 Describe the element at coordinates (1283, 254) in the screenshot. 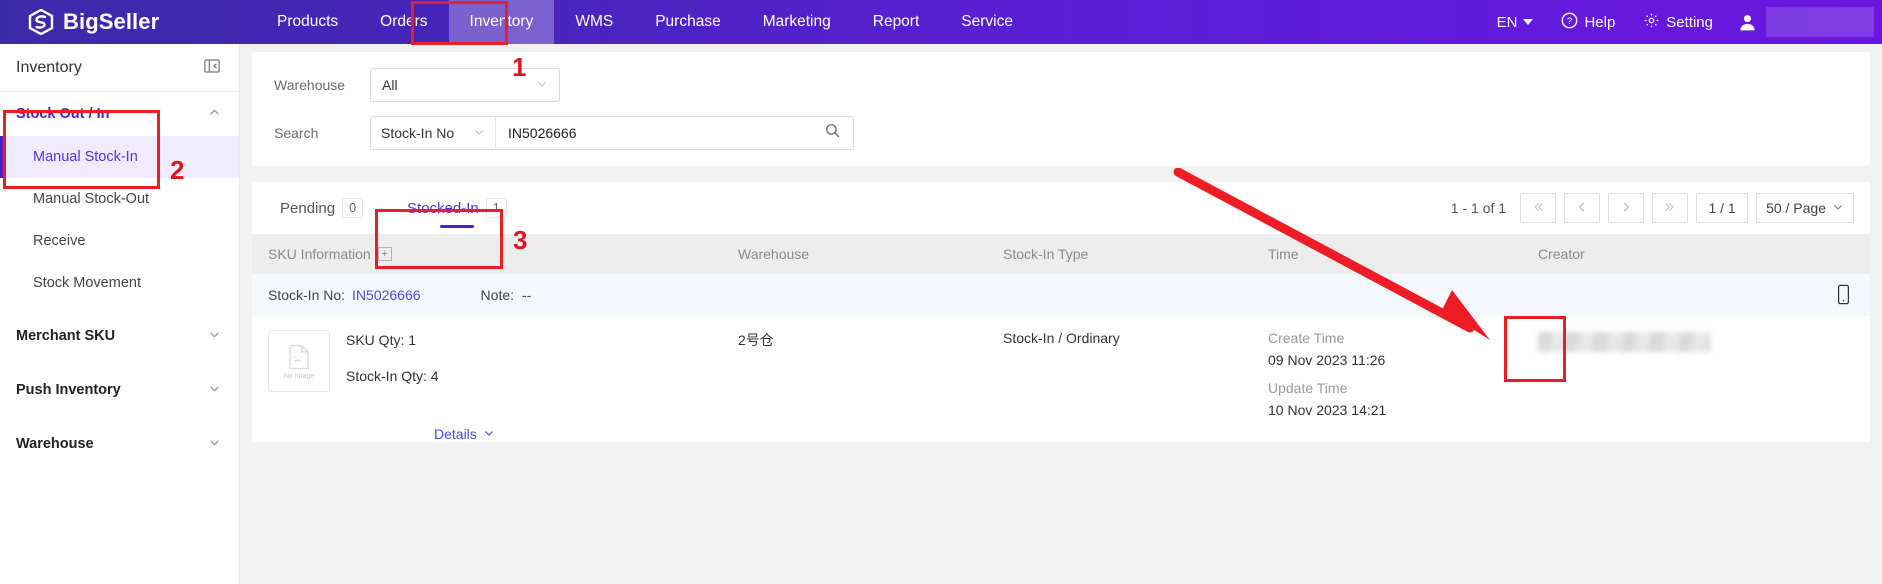

I see `column-label: Time` at that location.